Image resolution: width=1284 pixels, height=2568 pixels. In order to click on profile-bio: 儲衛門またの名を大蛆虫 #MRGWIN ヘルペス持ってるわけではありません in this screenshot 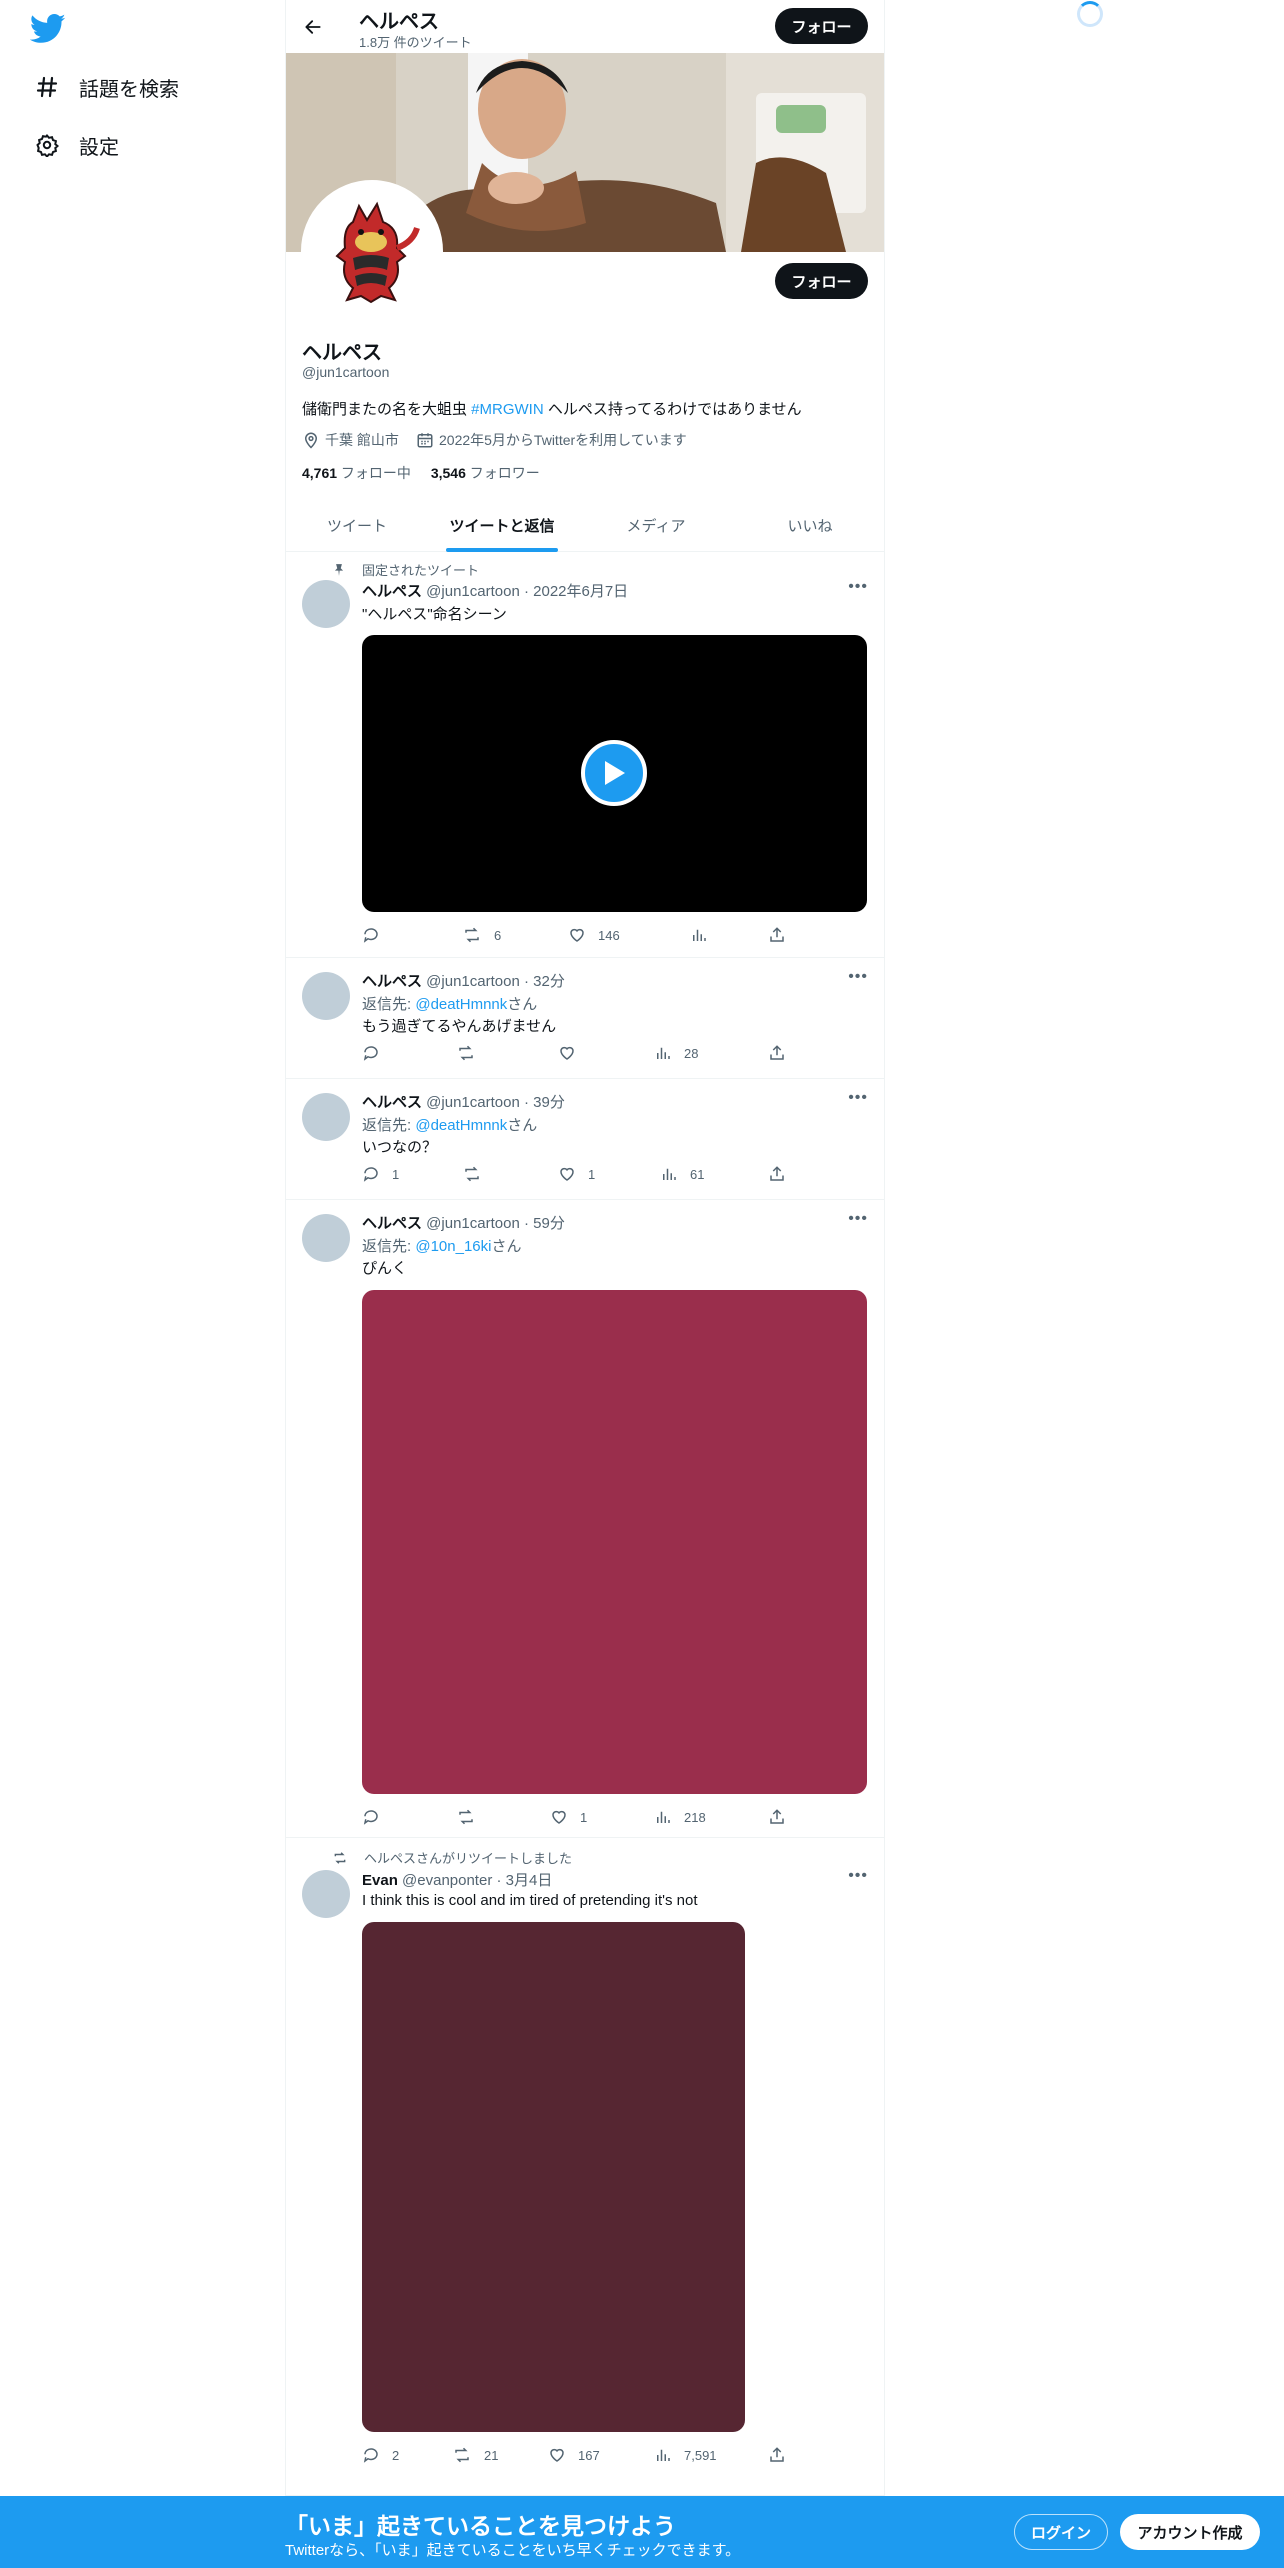, I will do `click(552, 408)`.